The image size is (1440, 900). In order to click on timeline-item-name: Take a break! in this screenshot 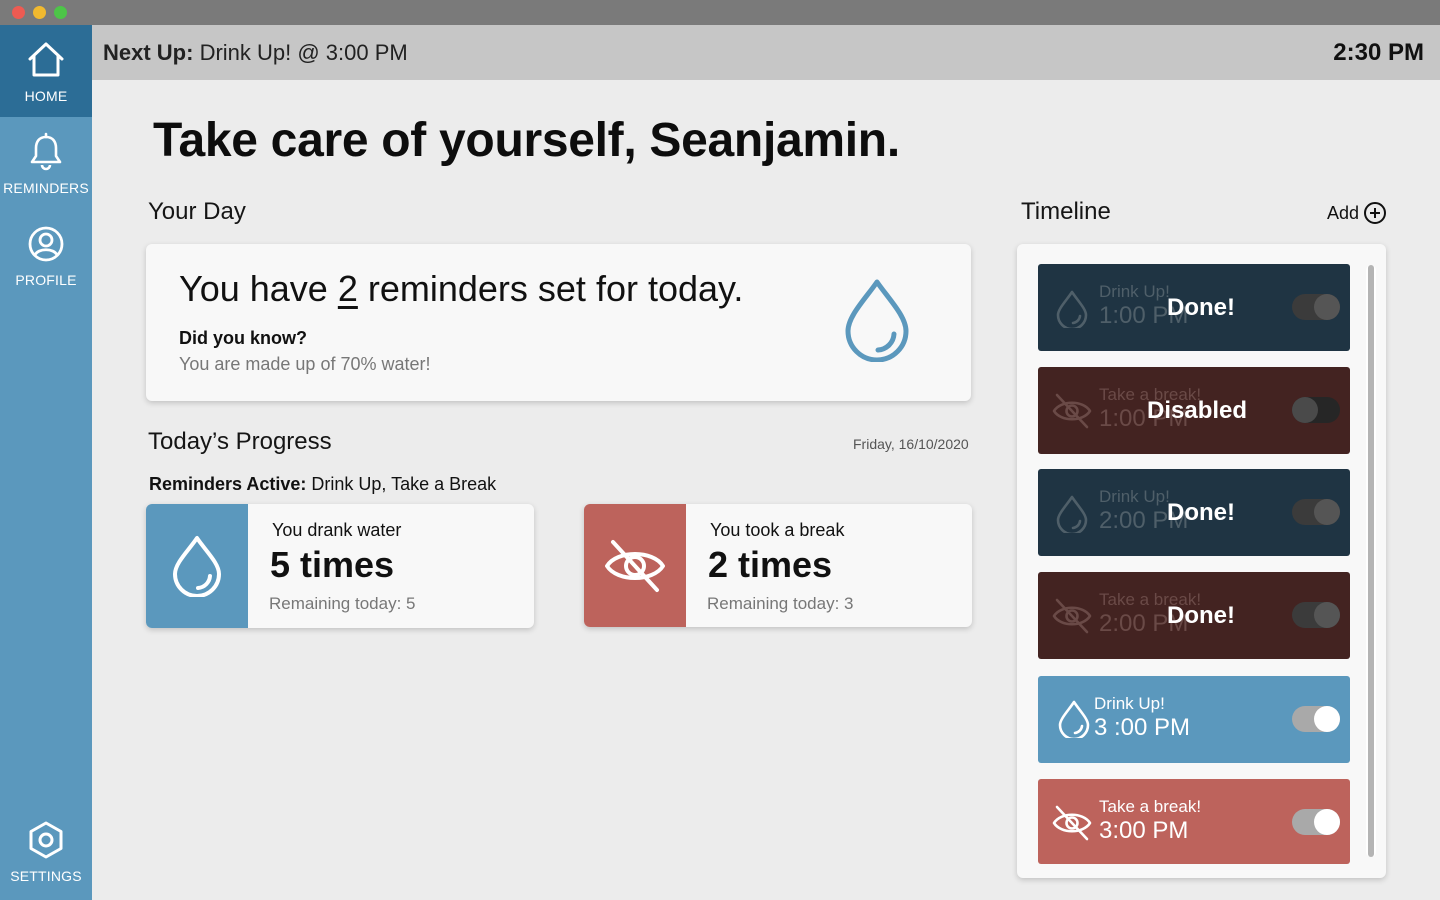, I will do `click(1150, 806)`.